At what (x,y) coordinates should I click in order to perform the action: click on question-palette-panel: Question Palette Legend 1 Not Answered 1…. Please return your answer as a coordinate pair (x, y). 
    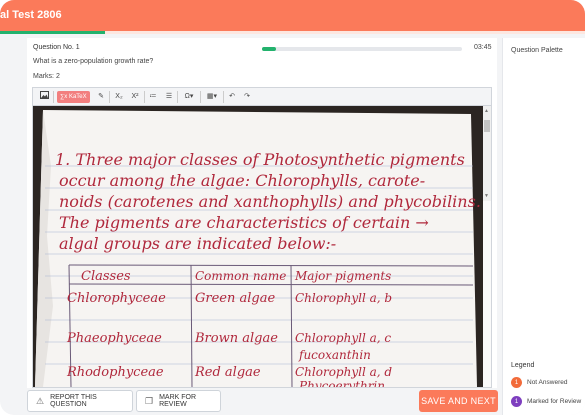
    Looking at the image, I should click on (543, 226).